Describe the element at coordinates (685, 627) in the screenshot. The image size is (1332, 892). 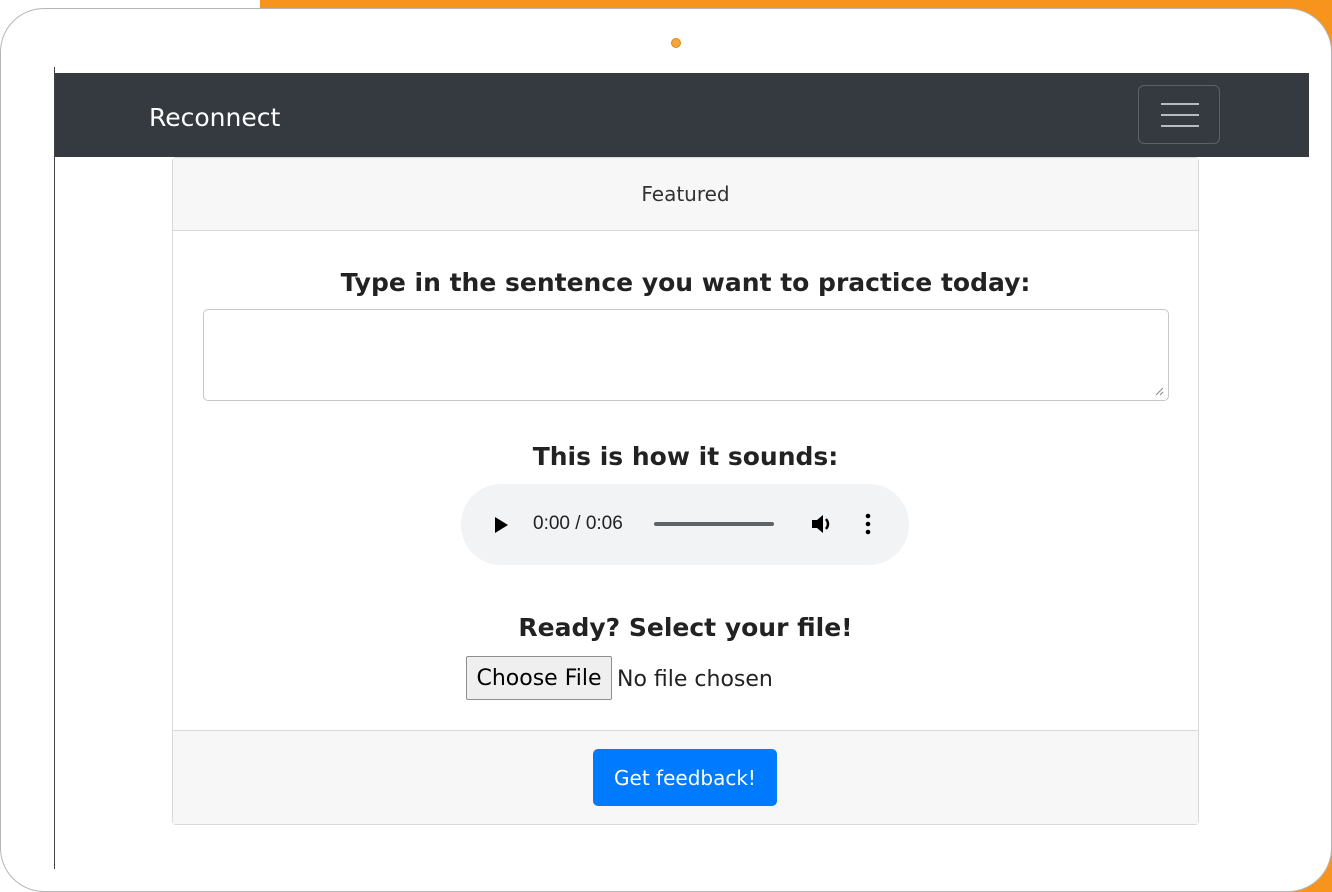
I see `upload-heading: Ready? Select your file!` at that location.